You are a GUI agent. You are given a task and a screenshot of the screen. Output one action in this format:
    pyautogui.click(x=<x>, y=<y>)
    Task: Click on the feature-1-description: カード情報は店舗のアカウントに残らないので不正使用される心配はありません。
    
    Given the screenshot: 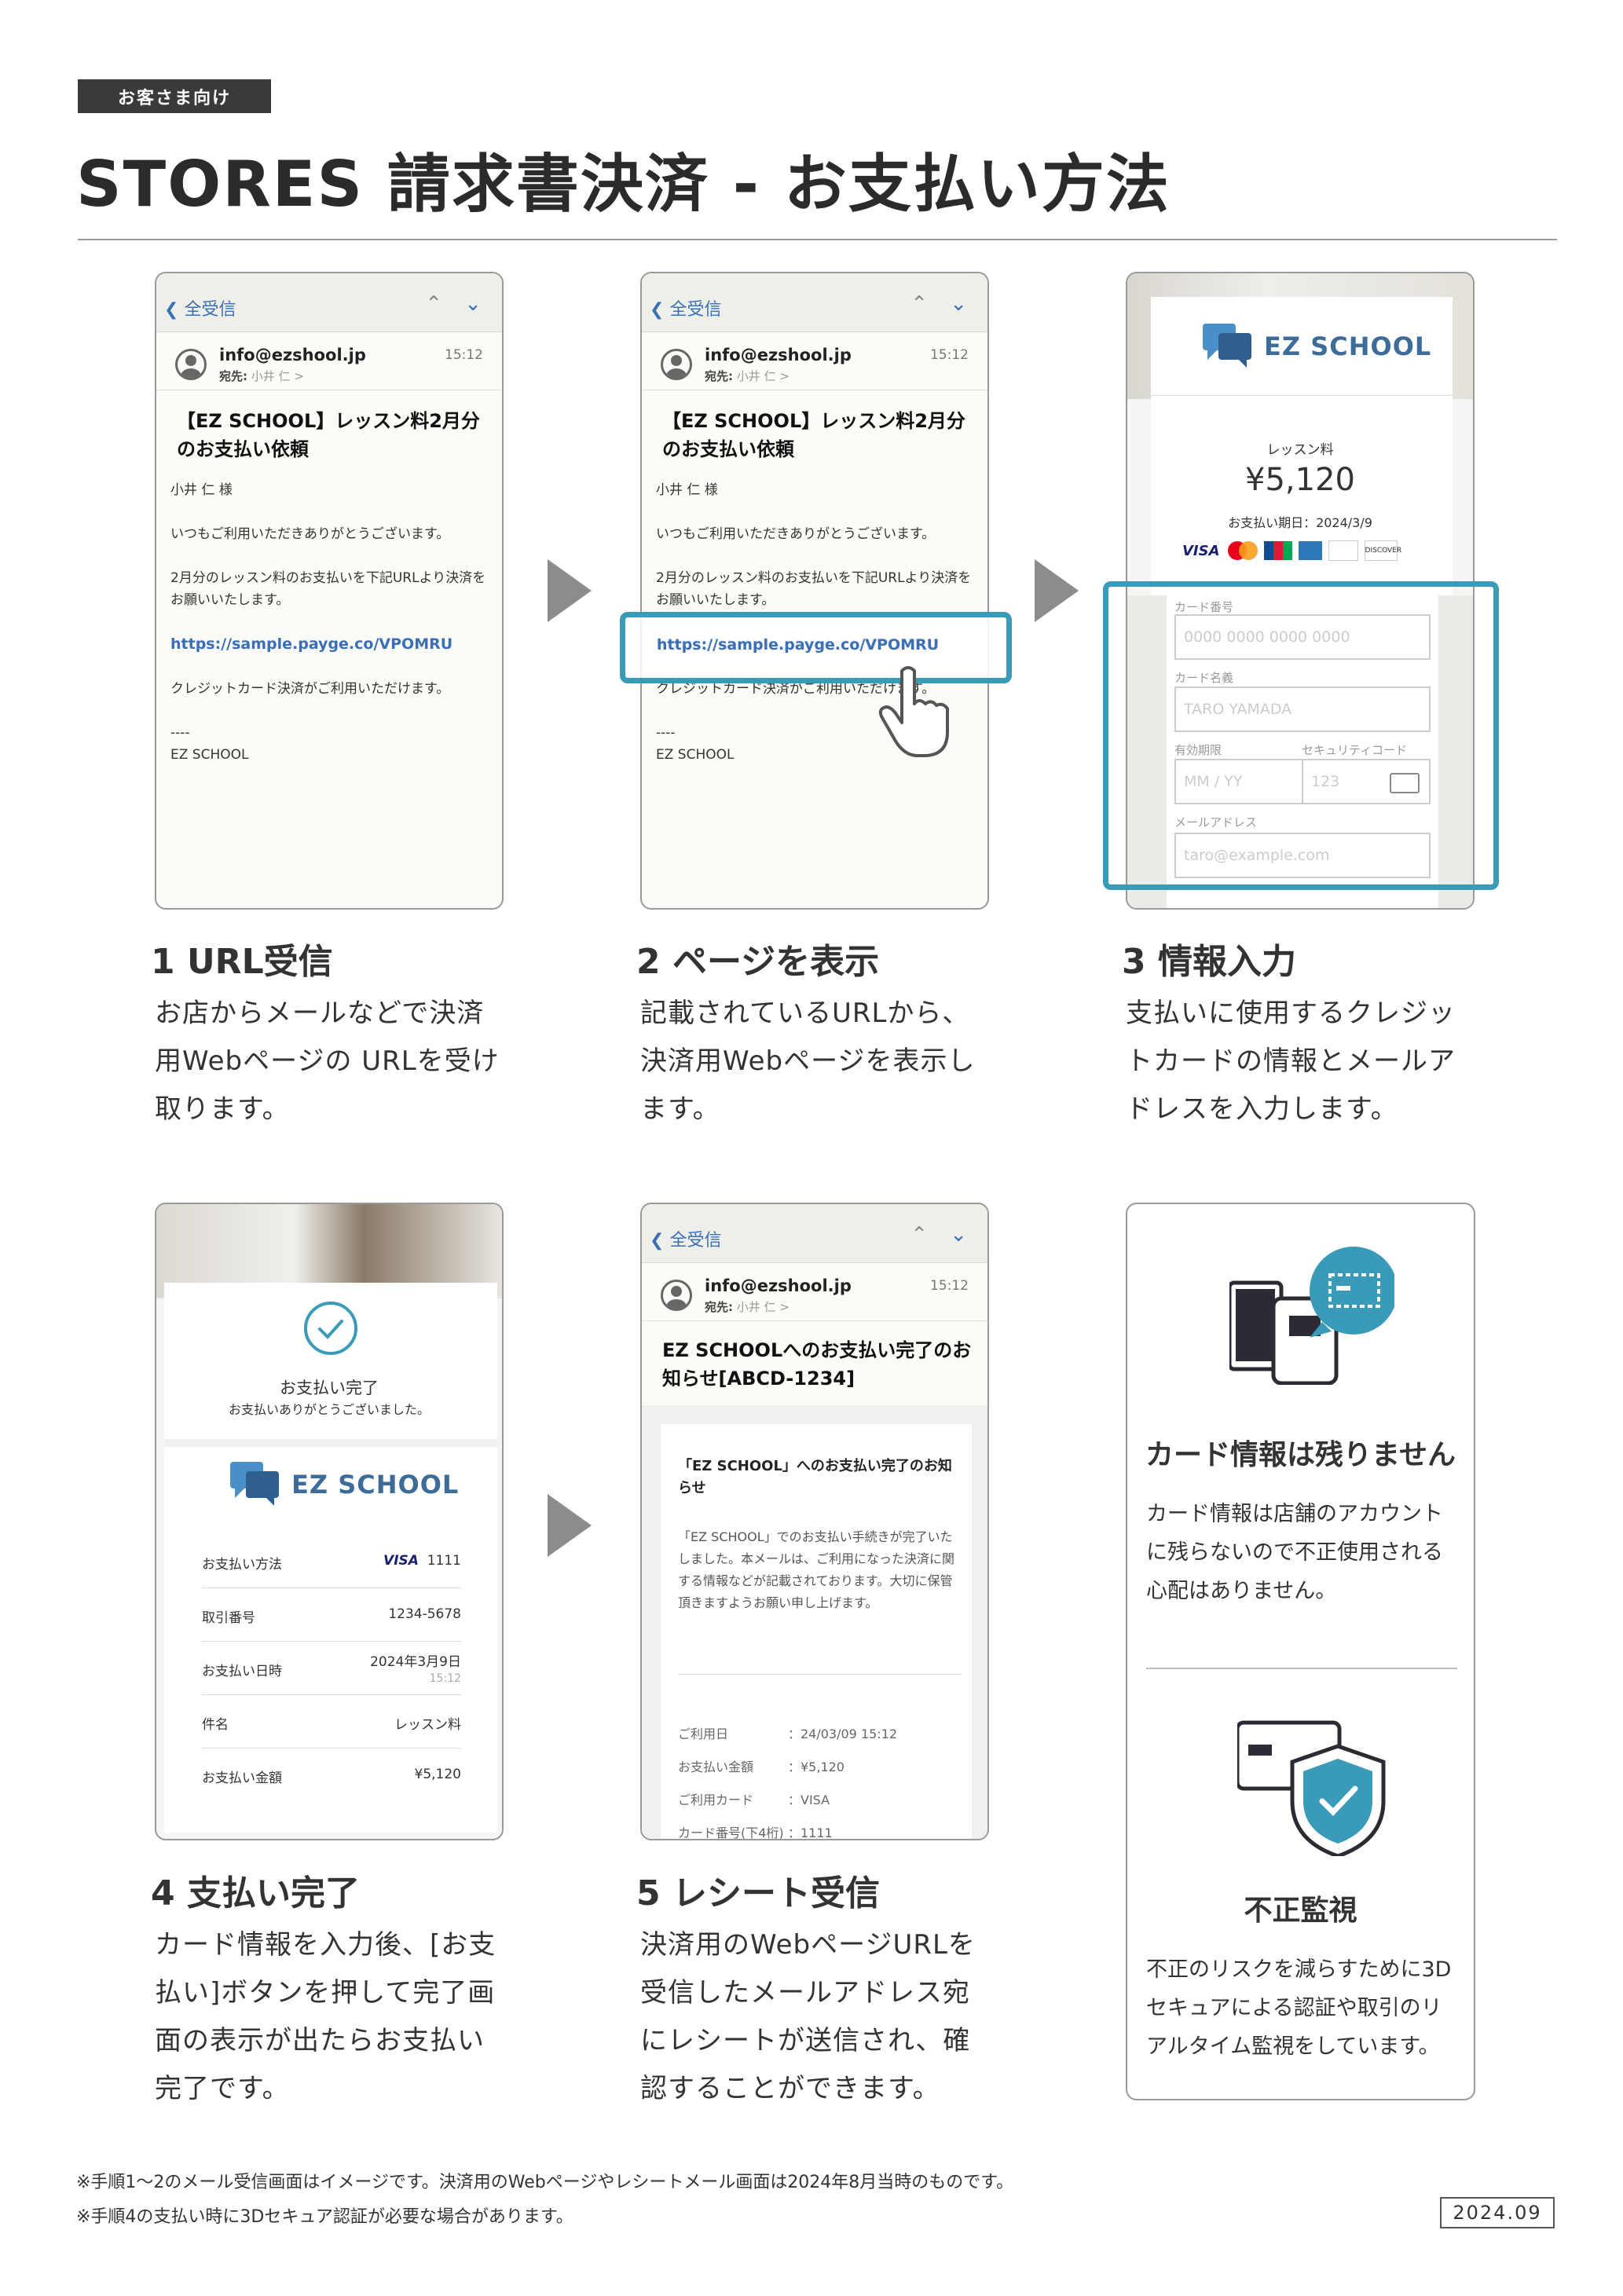 What is the action you would take?
    pyautogui.click(x=1294, y=1552)
    